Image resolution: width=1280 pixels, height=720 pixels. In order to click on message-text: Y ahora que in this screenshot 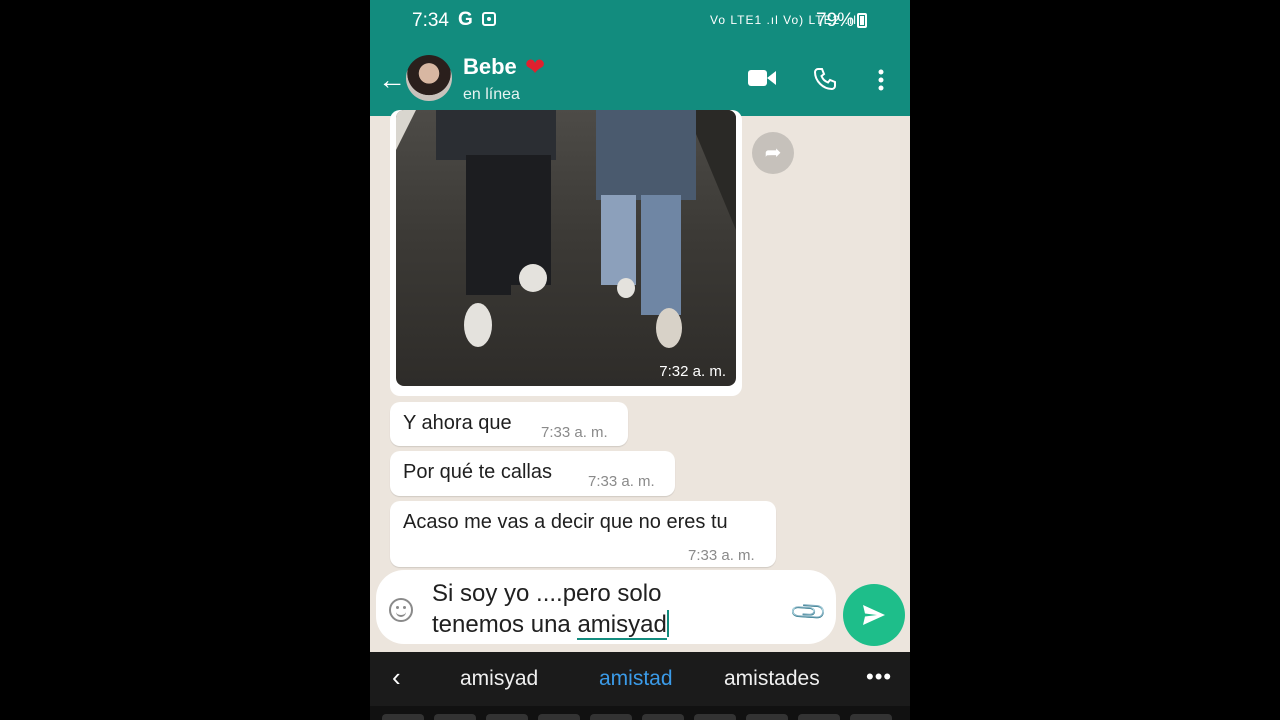, I will do `click(457, 423)`.